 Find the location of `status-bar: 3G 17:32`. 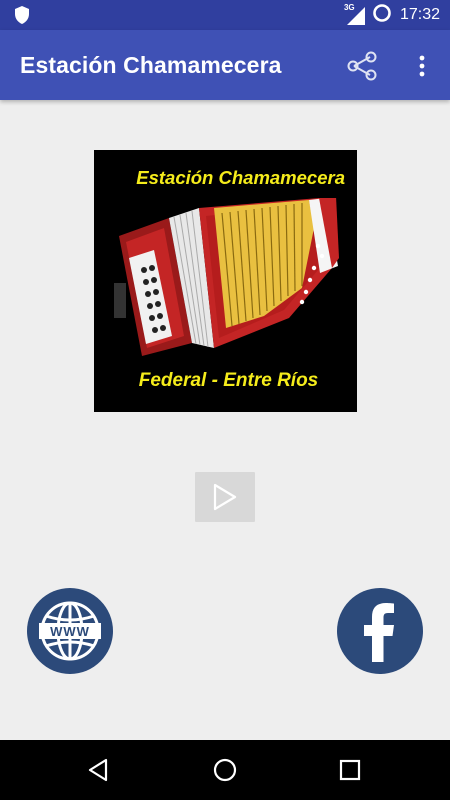

status-bar: 3G 17:32 is located at coordinates (225, 15).